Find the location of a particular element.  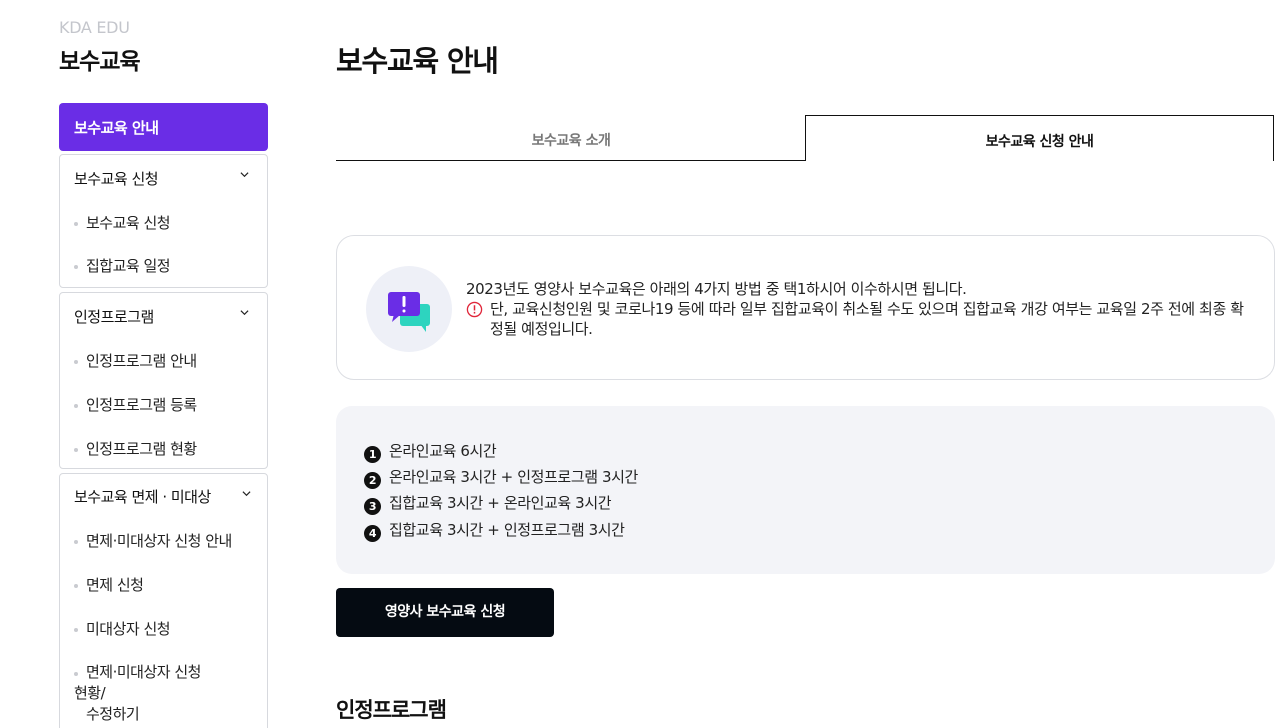

tab-intro: 보수교육 소개 is located at coordinates (571, 138).